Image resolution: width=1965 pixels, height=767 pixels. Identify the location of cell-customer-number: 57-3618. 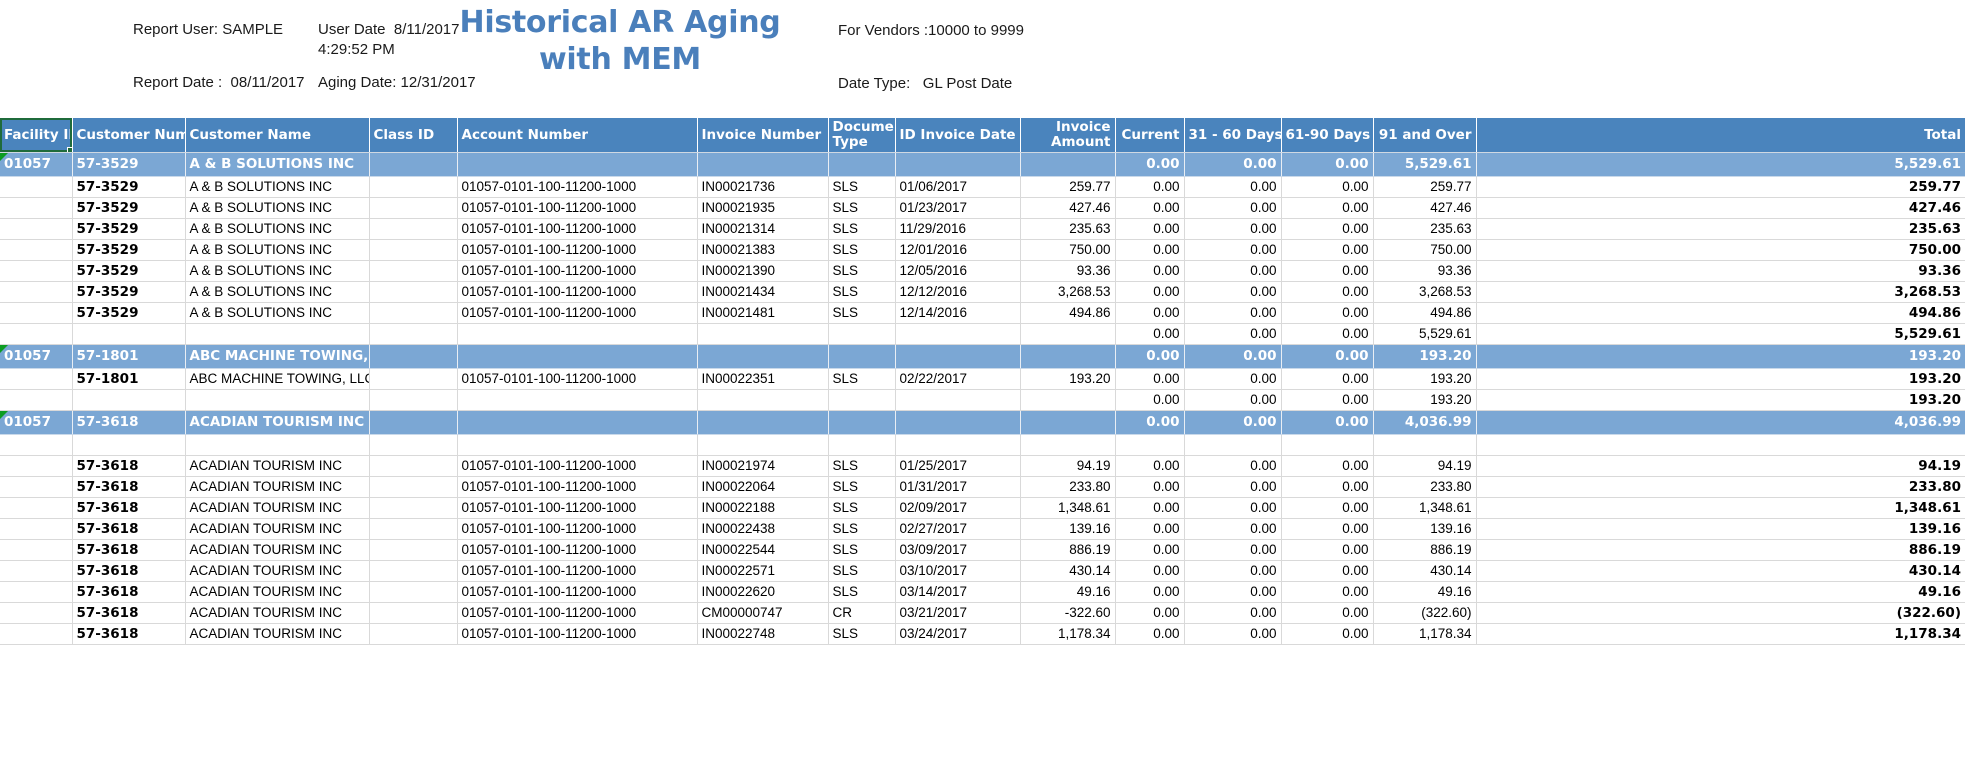
(129, 508).